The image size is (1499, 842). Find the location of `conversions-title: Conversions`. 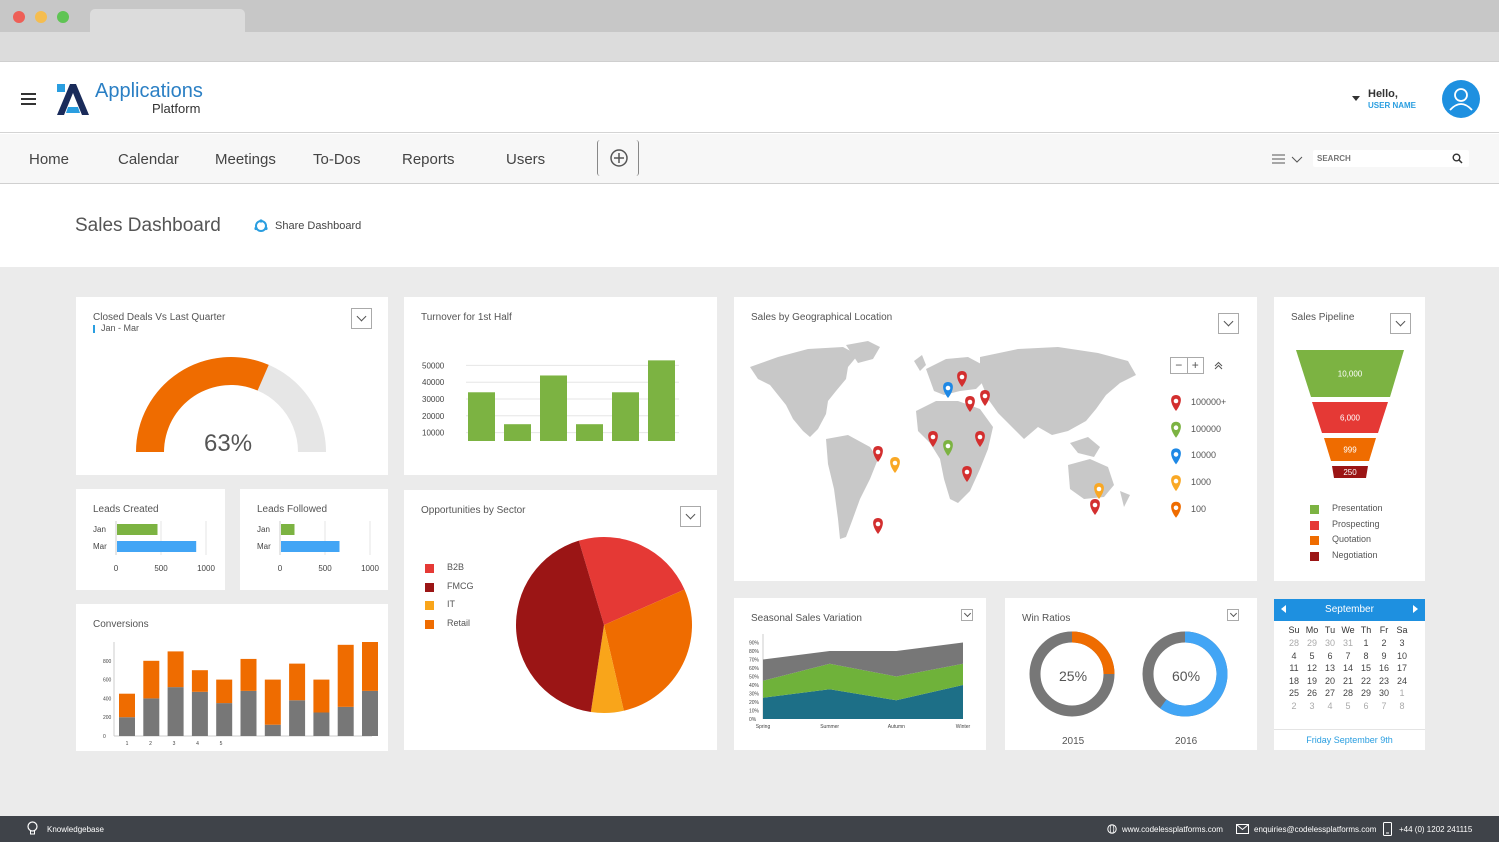

conversions-title: Conversions is located at coordinates (121, 624).